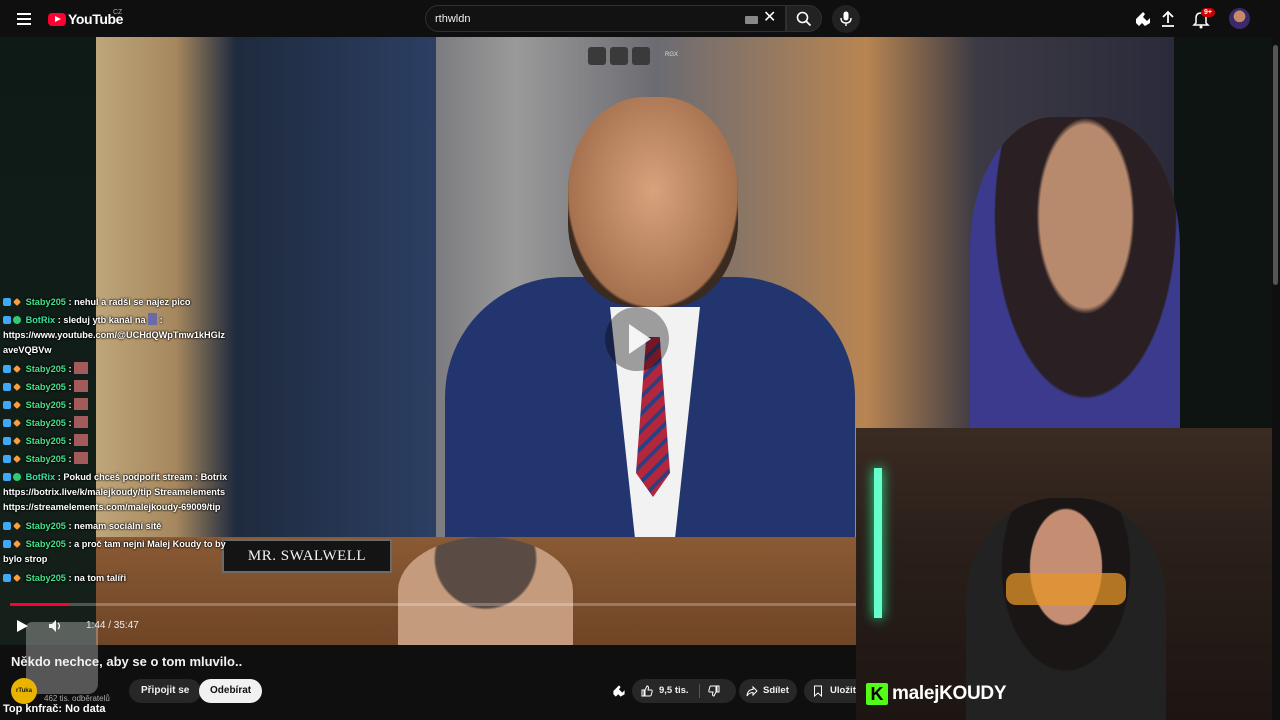 The width and height of the screenshot is (1280, 720). I want to click on country-code: CZ, so click(118, 12).